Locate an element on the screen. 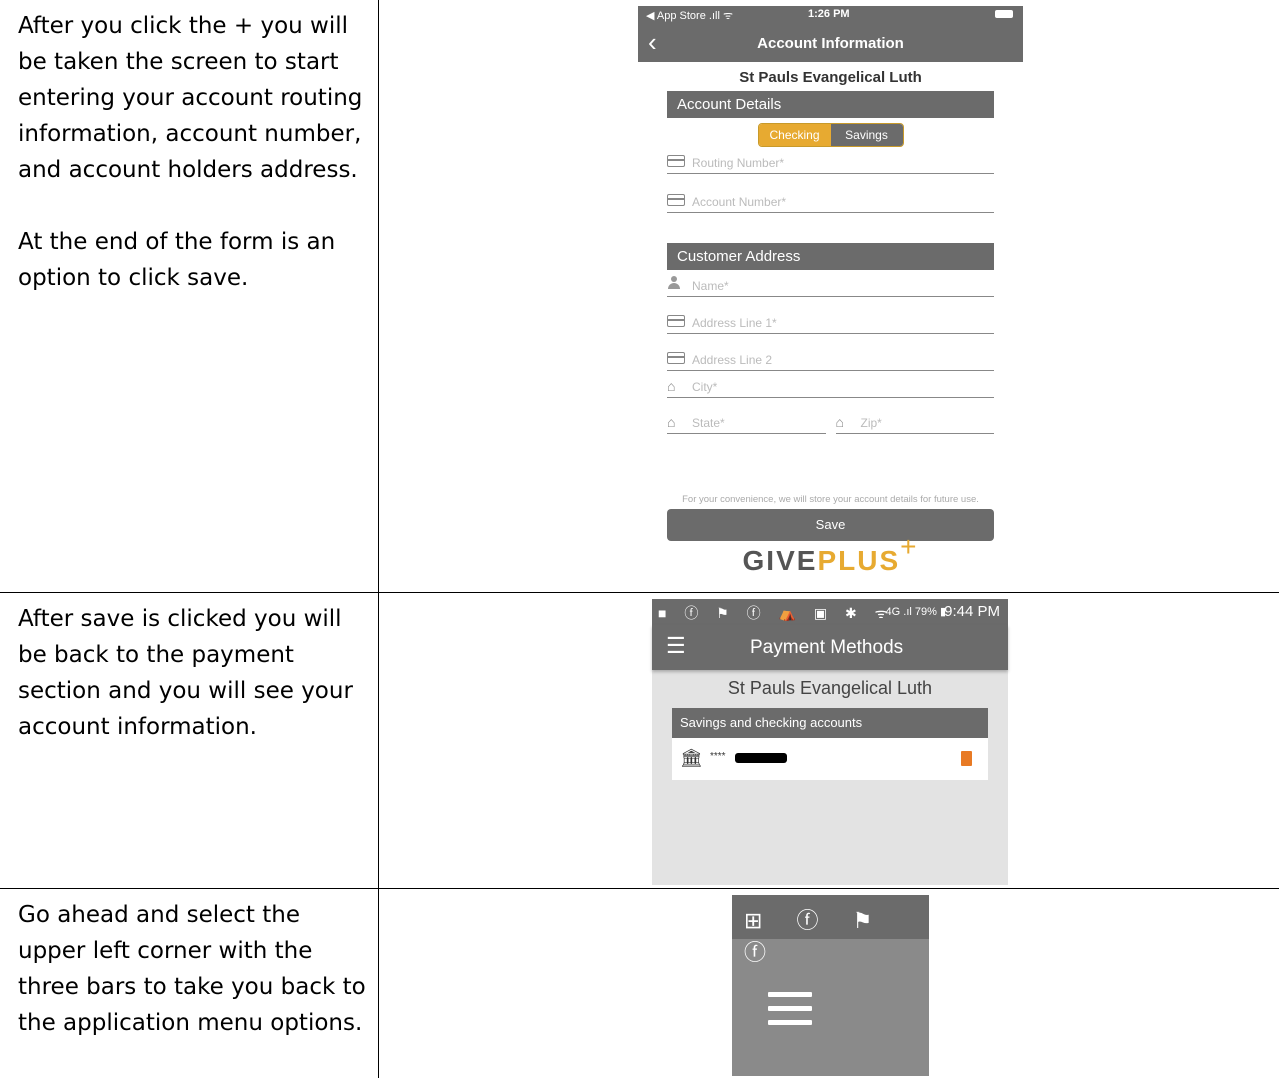 This screenshot has height=1078, width=1279. account-number-field: Account Number* is located at coordinates (830, 199).